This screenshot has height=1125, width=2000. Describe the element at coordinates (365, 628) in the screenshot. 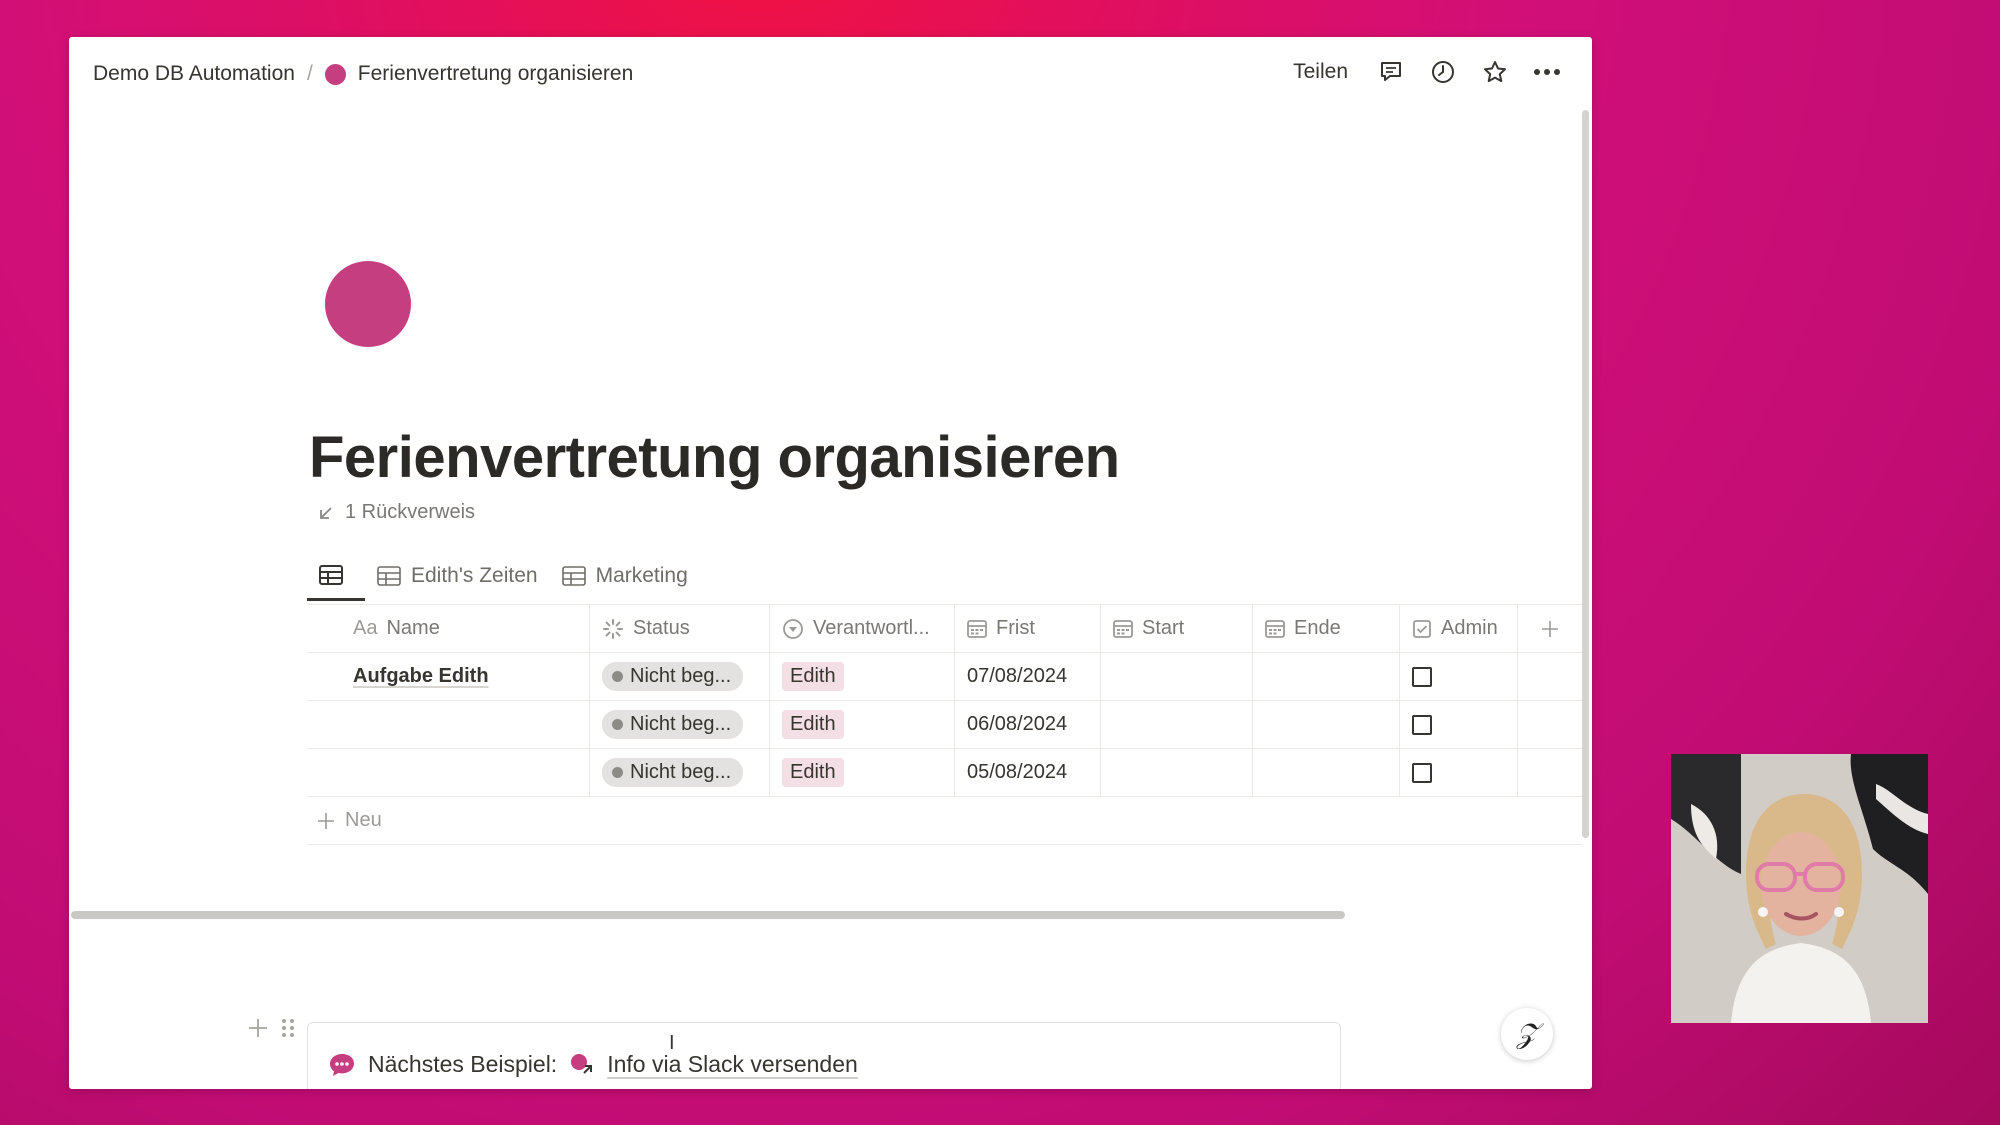

I see `text-type-icon: Aa` at that location.